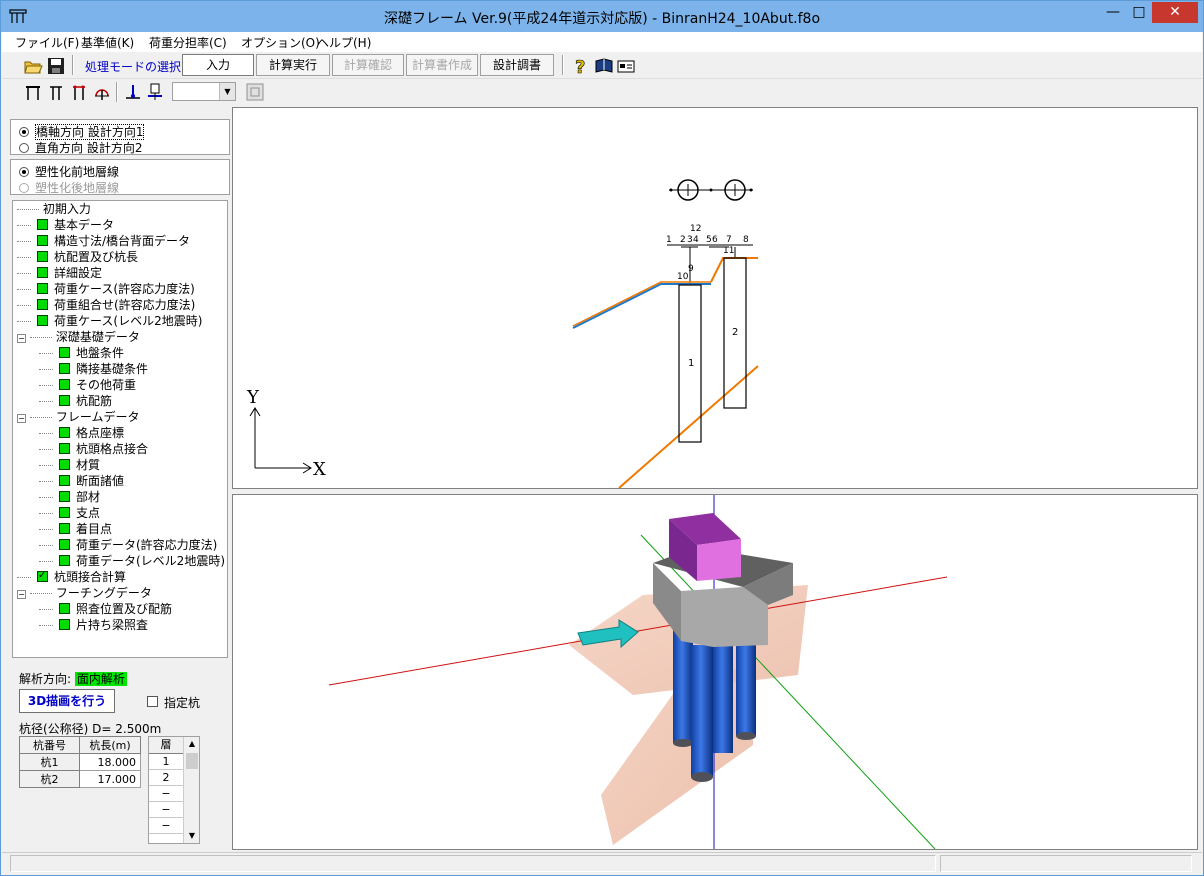  What do you see at coordinates (69, 513) in the screenshot?
I see `tree-item-support: 支点` at bounding box center [69, 513].